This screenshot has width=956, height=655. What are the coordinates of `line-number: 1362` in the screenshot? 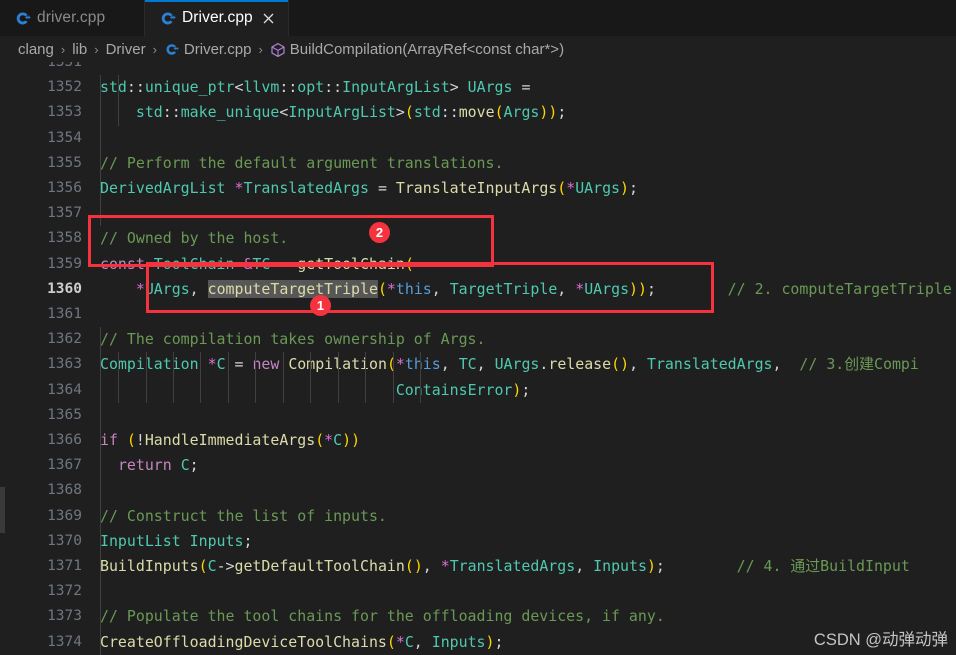 It's located at (64, 339).